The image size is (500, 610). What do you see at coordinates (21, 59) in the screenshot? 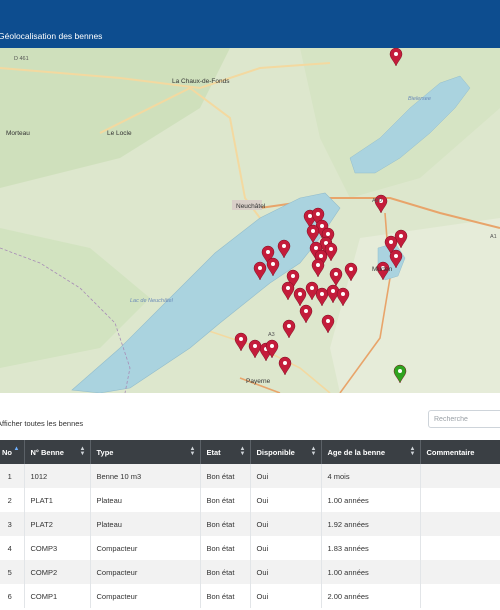
I see `map-label: D 461` at bounding box center [21, 59].